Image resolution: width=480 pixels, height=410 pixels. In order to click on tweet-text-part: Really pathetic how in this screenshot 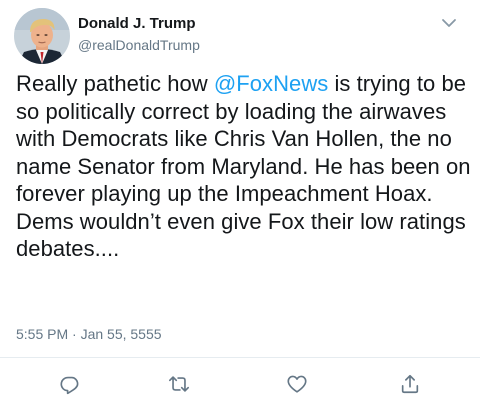, I will do `click(115, 83)`.